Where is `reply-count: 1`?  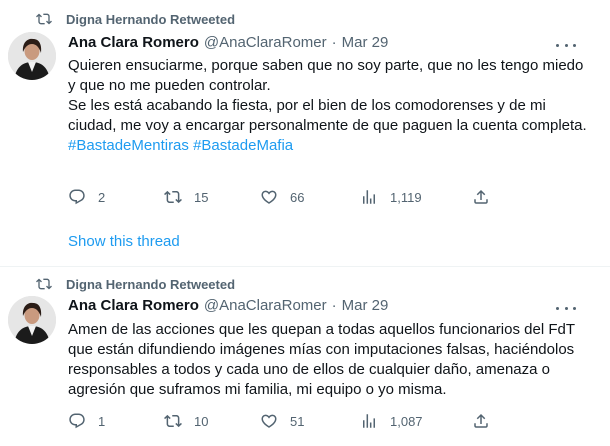 reply-count: 1 is located at coordinates (102, 421).